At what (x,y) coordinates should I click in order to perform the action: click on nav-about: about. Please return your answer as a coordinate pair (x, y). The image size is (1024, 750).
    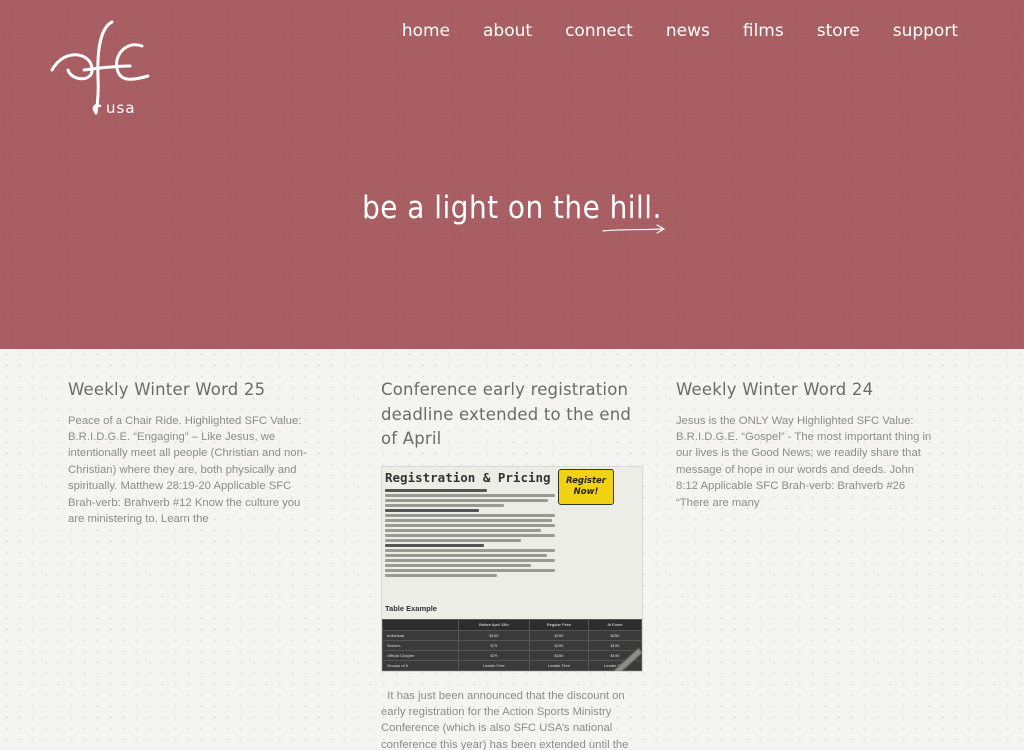
    Looking at the image, I should click on (507, 31).